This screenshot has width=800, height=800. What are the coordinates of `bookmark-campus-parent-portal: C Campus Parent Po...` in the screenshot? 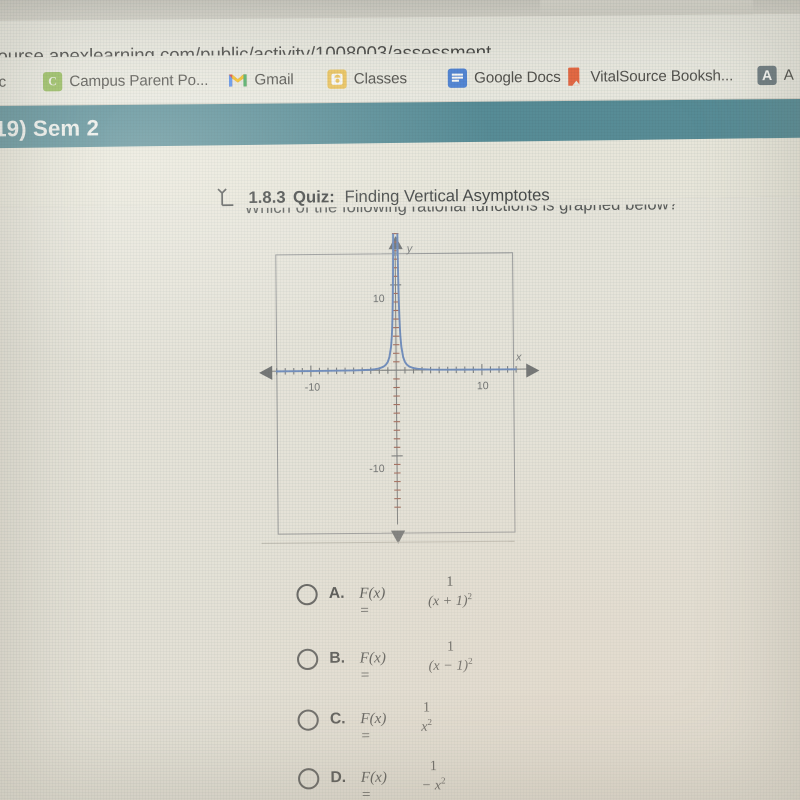 It's located at (125, 81).